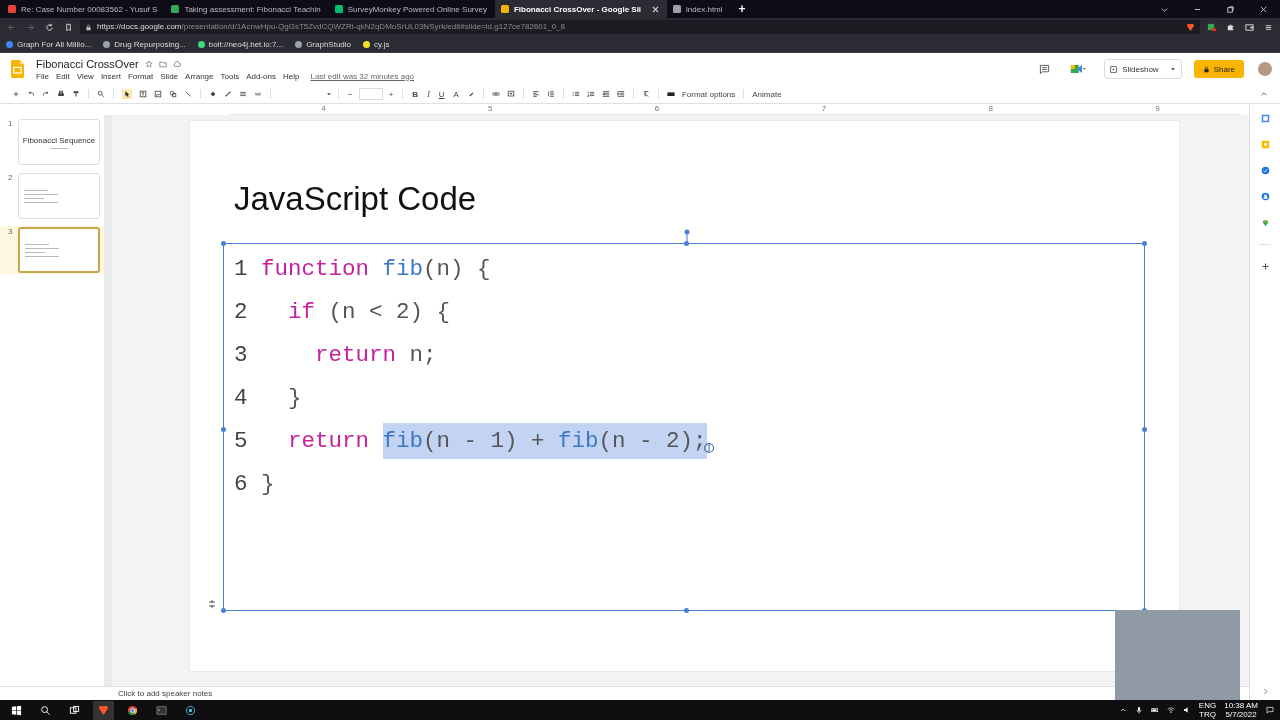 The height and width of the screenshot is (720, 1280). What do you see at coordinates (176, 63) in the screenshot?
I see `cloud-icon` at bounding box center [176, 63].